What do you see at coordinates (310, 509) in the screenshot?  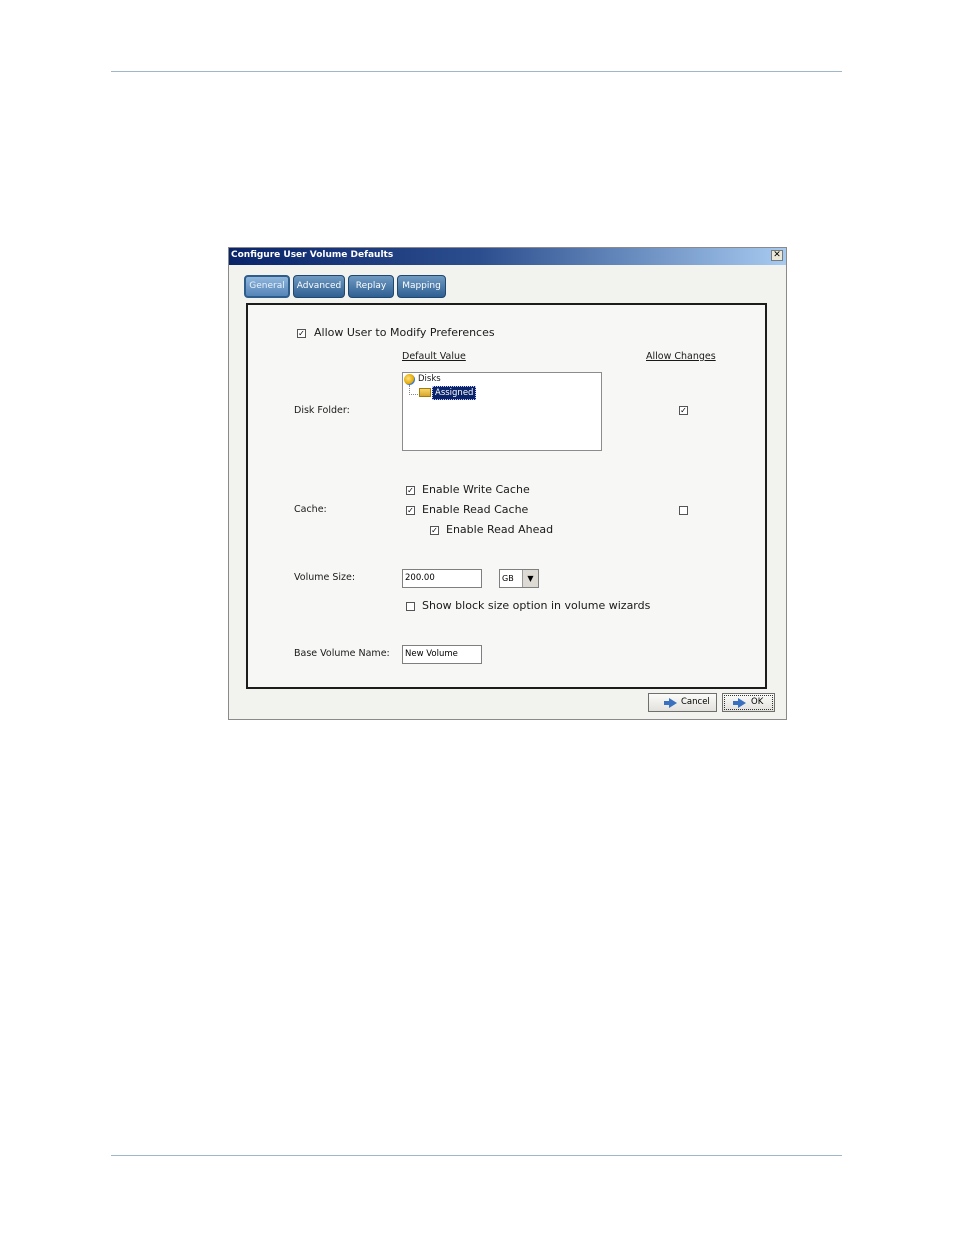 I see `cache-label: Cache:` at bounding box center [310, 509].